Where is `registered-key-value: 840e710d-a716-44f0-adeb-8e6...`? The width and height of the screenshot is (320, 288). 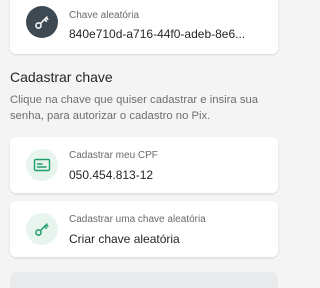 registered-key-value: 840e710d-a716-44f0-adeb-8e6... is located at coordinates (157, 34).